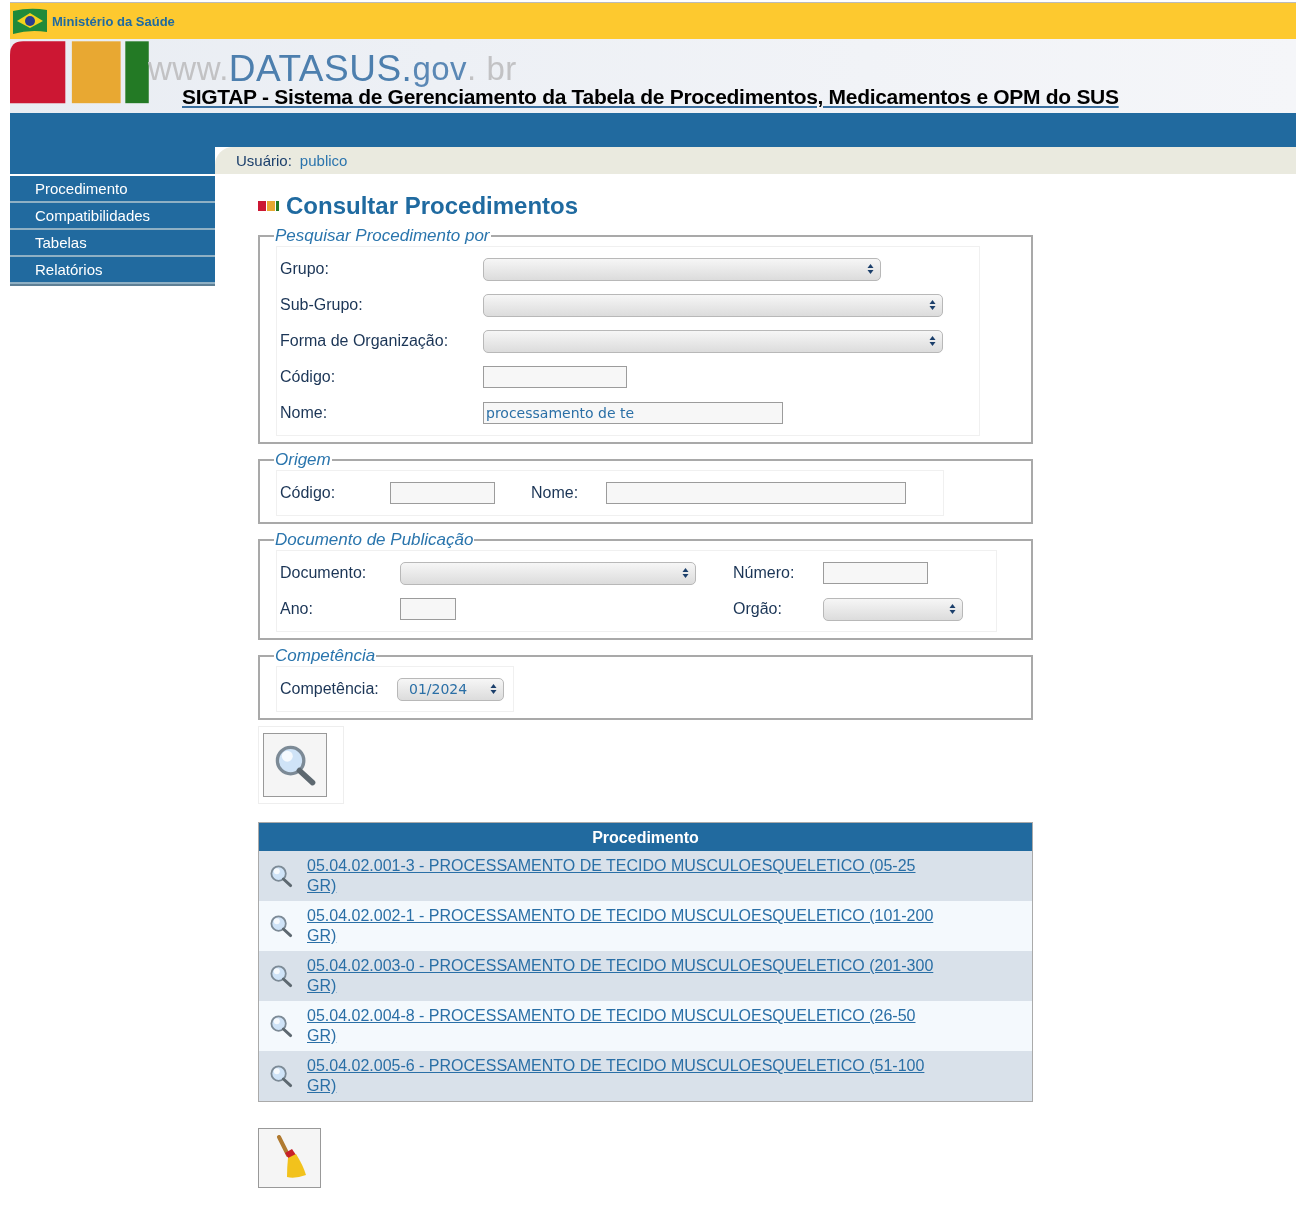 This screenshot has width=1301, height=1216. I want to click on title-icon, so click(269, 206).